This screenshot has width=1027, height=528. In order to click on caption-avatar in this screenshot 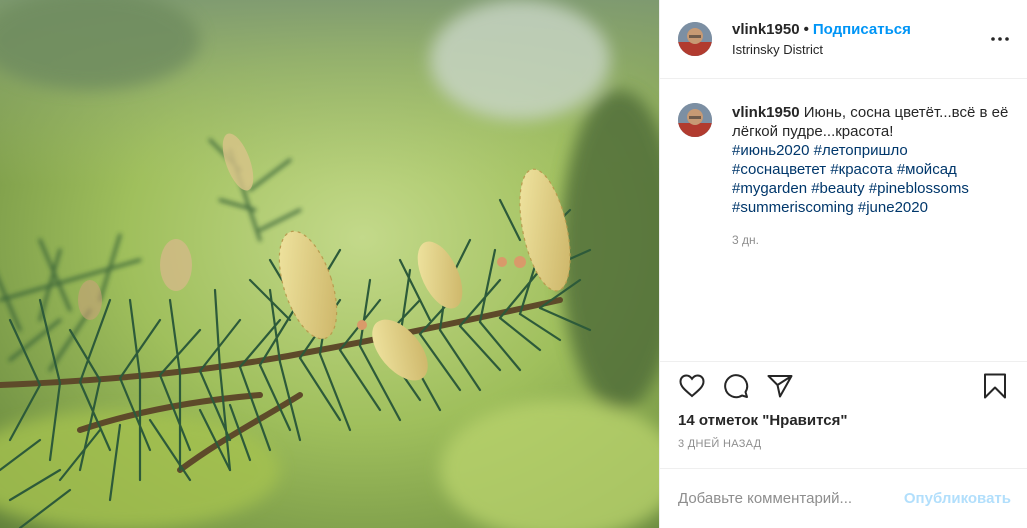, I will do `click(695, 120)`.